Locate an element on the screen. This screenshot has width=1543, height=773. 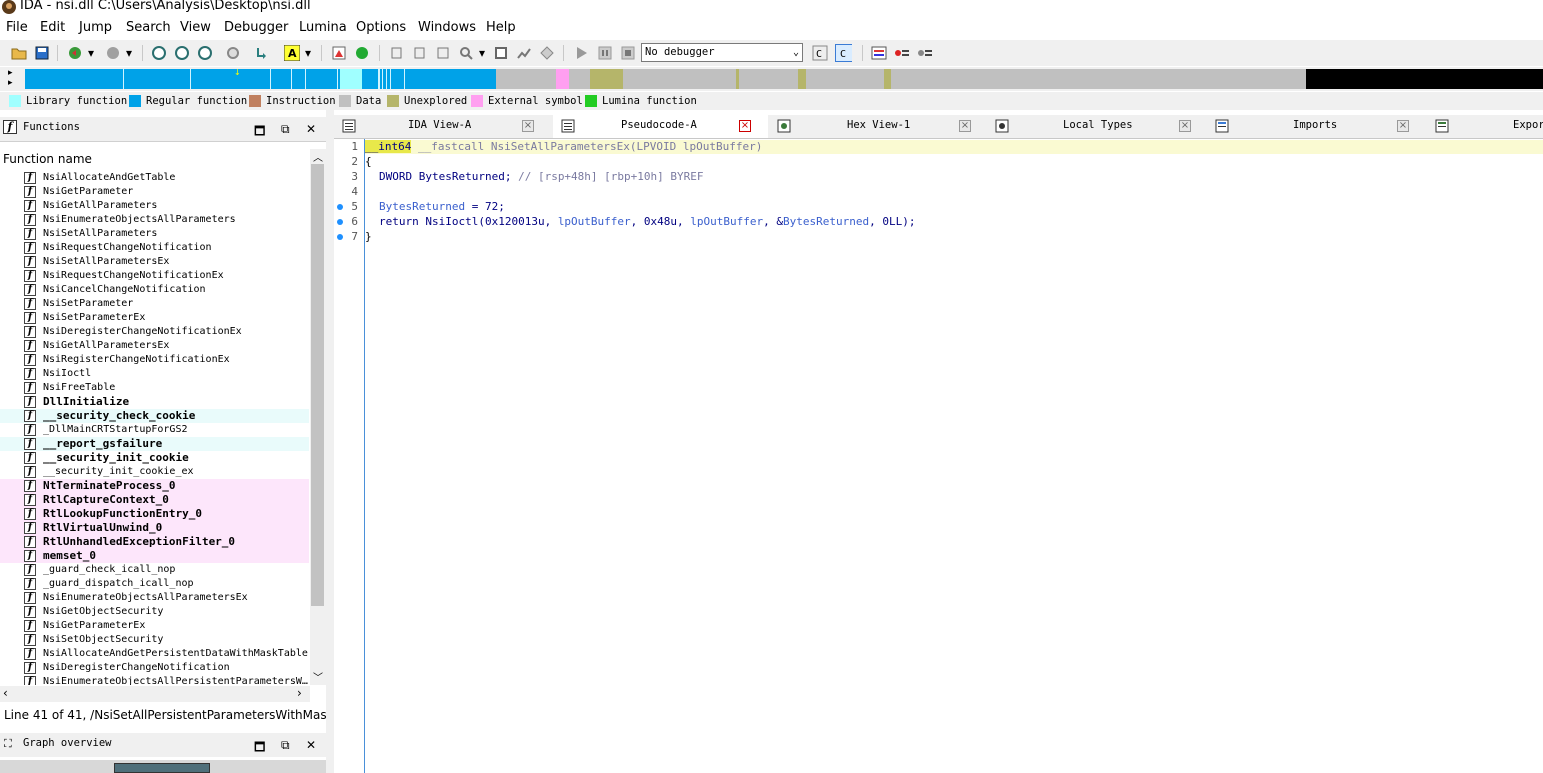
menu-edit: Edit is located at coordinates (52, 27).